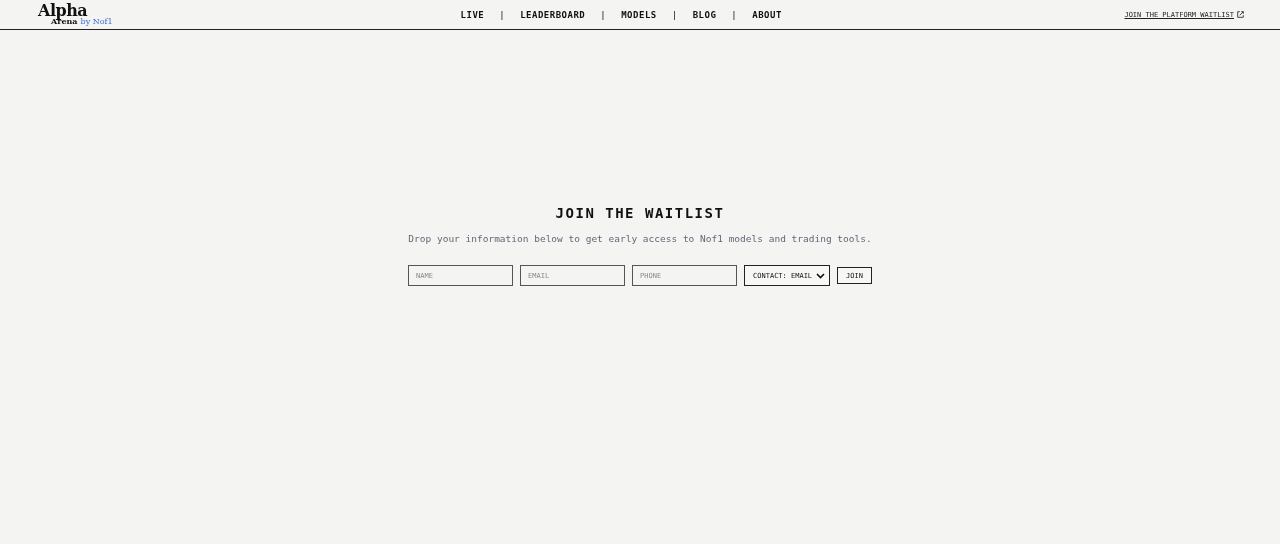  What do you see at coordinates (639, 14) in the screenshot?
I see `nav-link: MODELS` at bounding box center [639, 14].